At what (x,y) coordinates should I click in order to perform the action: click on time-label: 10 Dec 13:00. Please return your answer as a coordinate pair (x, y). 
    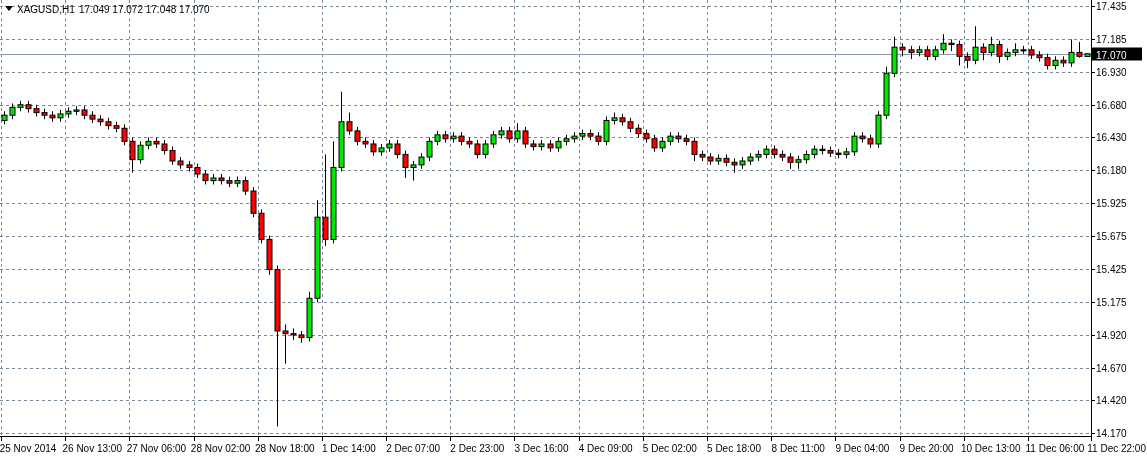
    Looking at the image, I should click on (990, 448).